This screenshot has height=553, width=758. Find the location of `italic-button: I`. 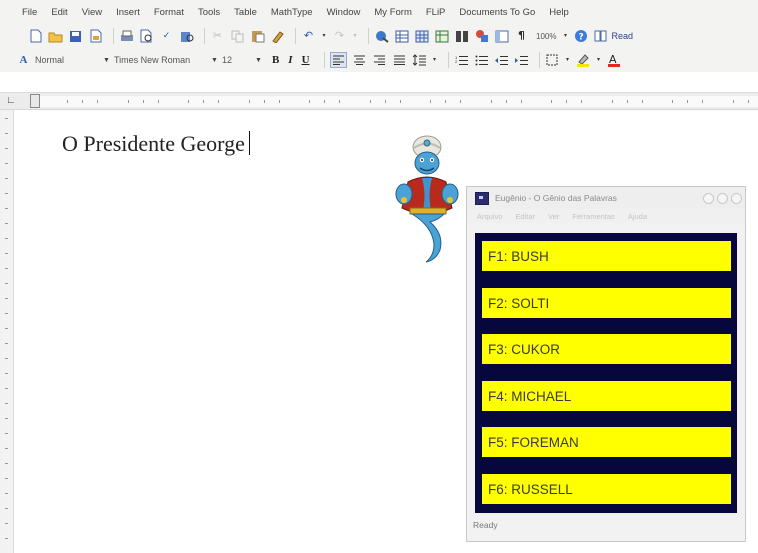

italic-button: I is located at coordinates (290, 60).